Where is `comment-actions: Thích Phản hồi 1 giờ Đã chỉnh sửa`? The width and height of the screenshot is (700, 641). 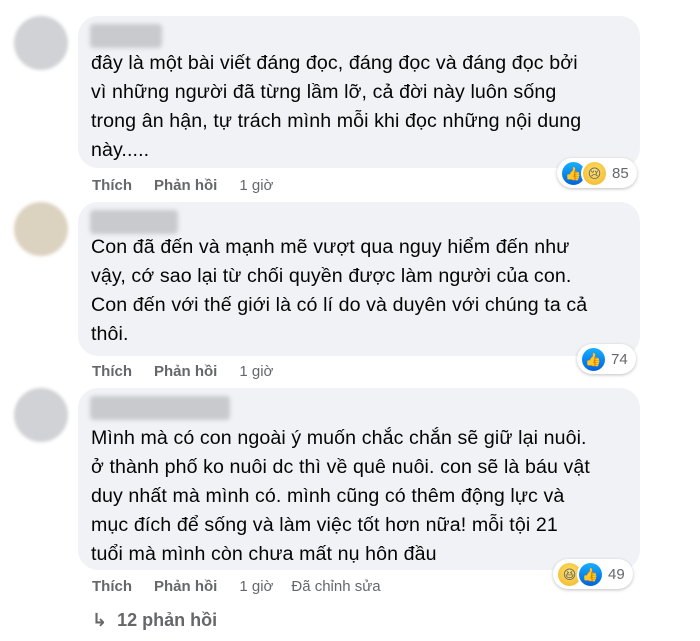
comment-actions: Thích Phản hồi 1 giờ Đã chỉnh sửa is located at coordinates (236, 586).